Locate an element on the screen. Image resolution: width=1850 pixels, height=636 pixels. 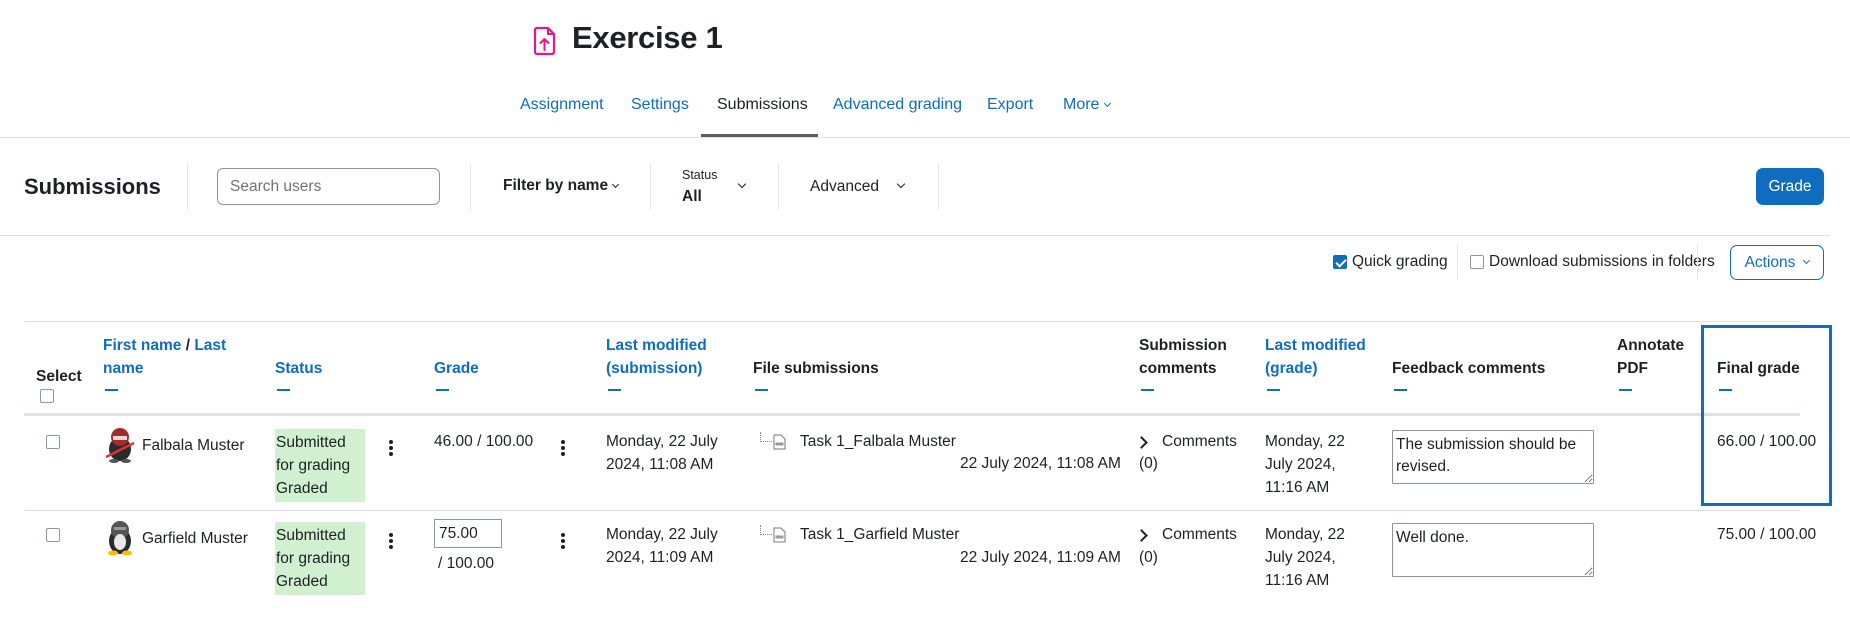
column-header-last-modified-grade: Last modified (grade) is located at coordinates (1315, 362).